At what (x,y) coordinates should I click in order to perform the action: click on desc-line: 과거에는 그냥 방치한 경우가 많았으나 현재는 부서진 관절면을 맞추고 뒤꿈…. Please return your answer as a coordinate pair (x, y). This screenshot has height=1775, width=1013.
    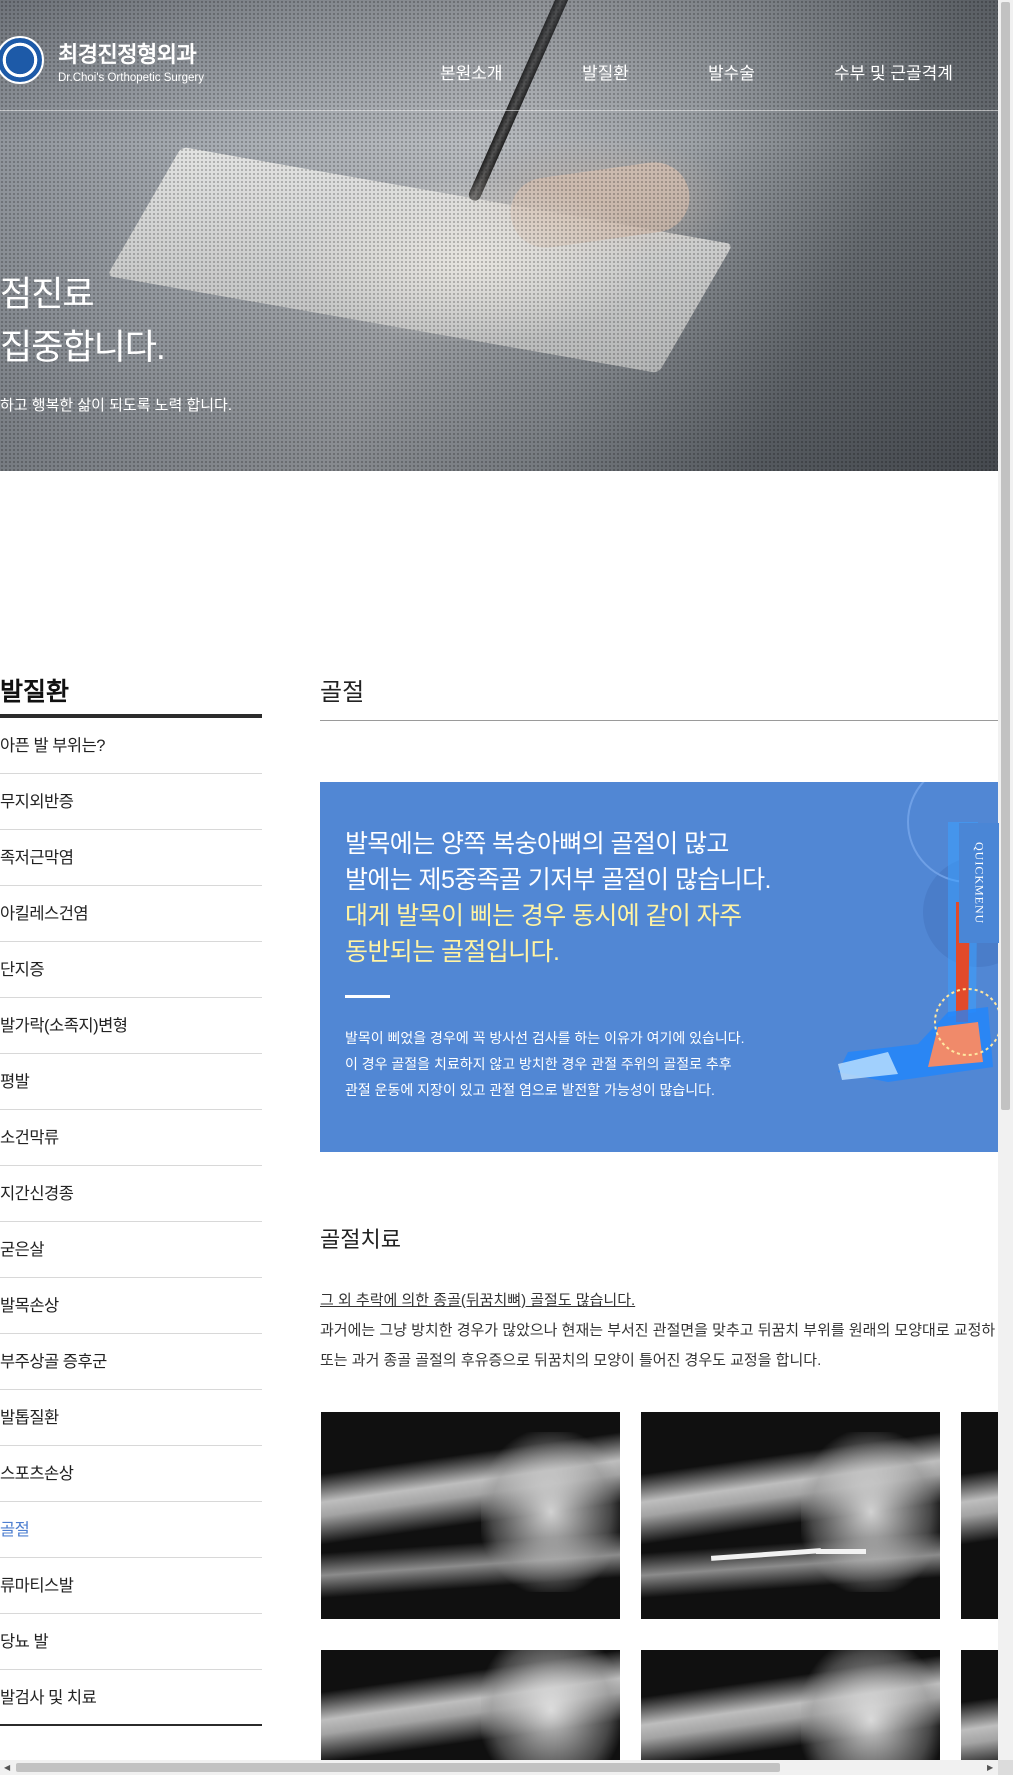
    Looking at the image, I should click on (658, 1330).